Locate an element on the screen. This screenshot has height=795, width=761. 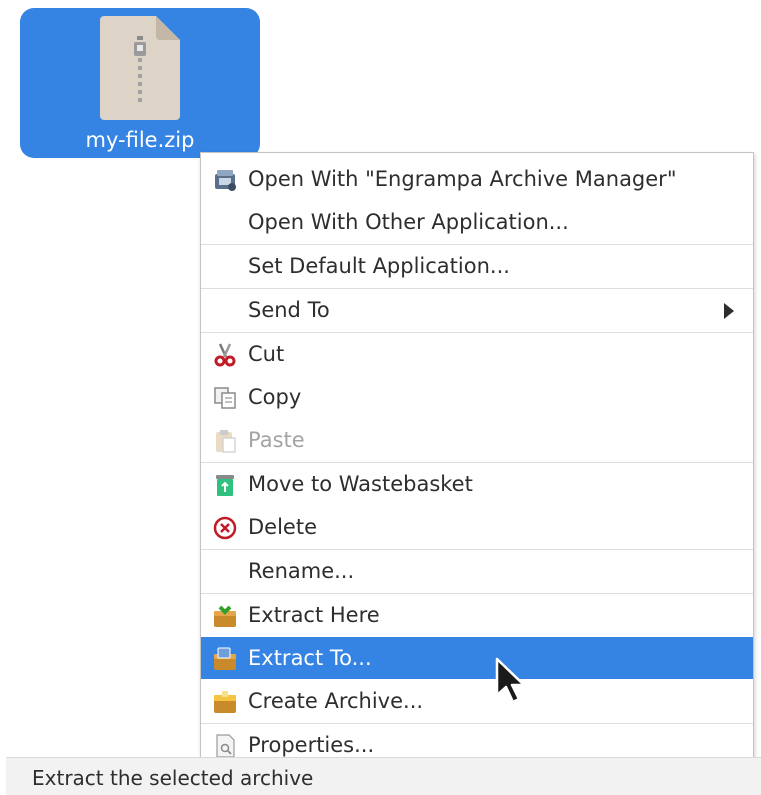
status-bar-text: Extract the selected archive is located at coordinates (173, 778).